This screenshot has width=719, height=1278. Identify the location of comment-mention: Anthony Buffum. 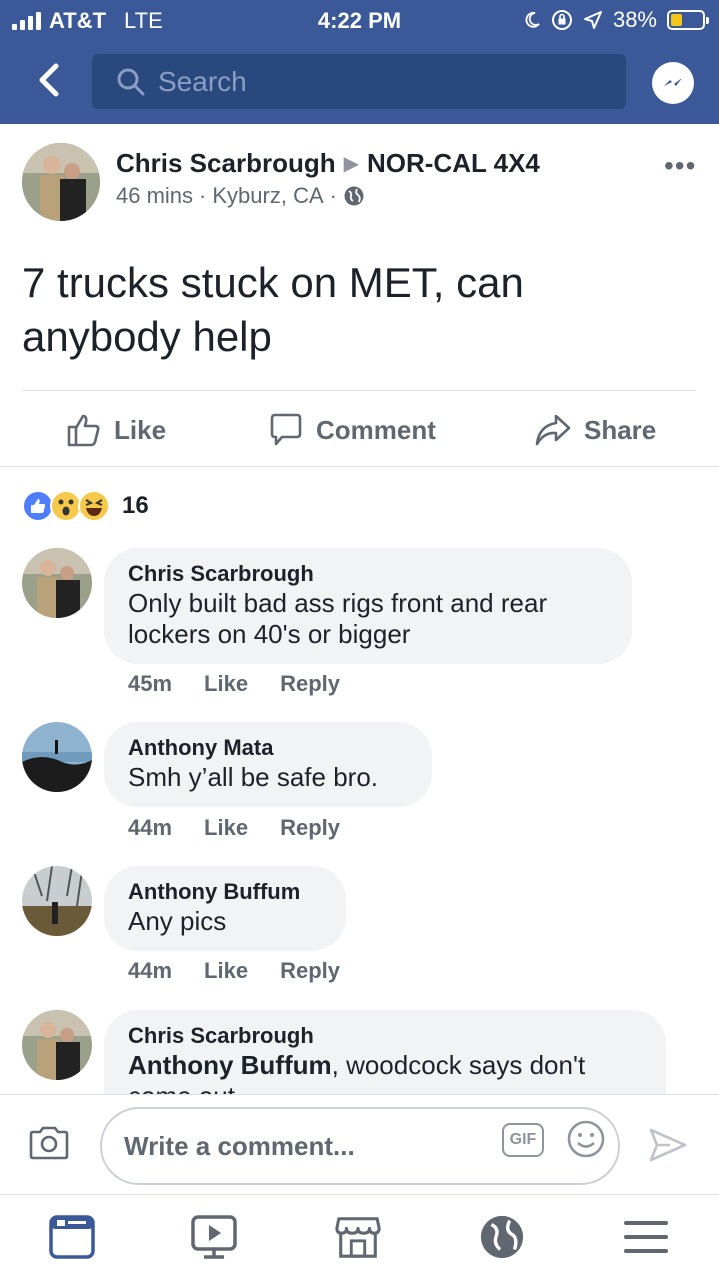
(230, 1065).